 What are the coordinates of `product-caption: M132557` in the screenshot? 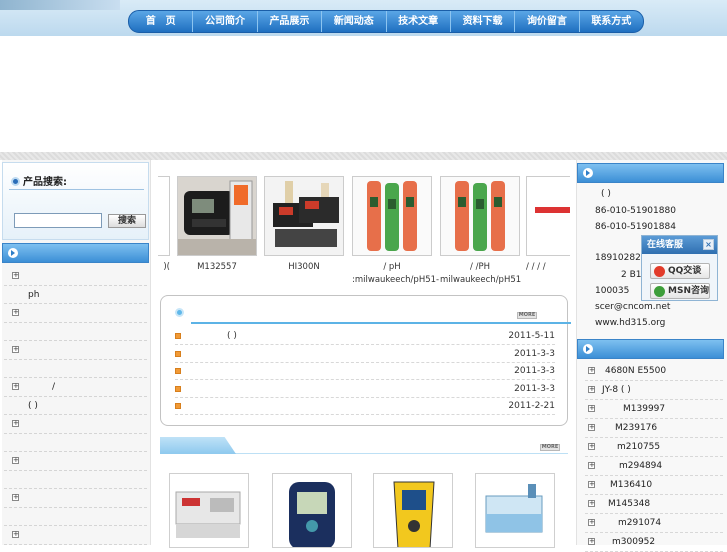 It's located at (217, 267).